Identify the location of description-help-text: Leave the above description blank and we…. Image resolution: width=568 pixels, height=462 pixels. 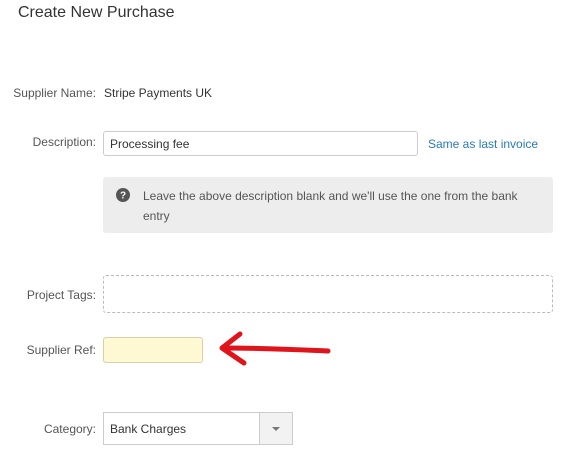
(330, 206).